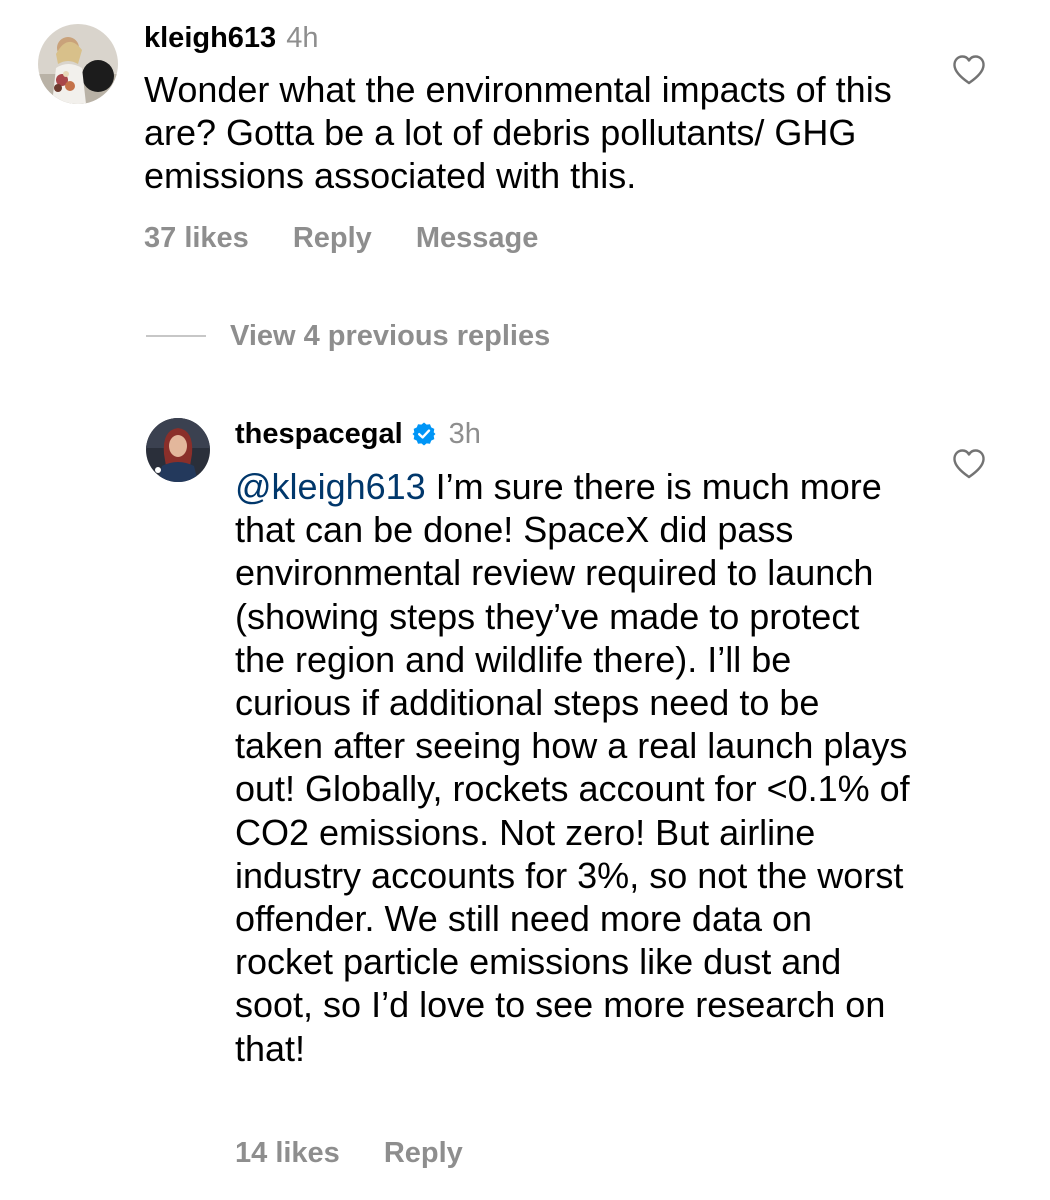  I want to click on timestamp: 3h, so click(464, 434).